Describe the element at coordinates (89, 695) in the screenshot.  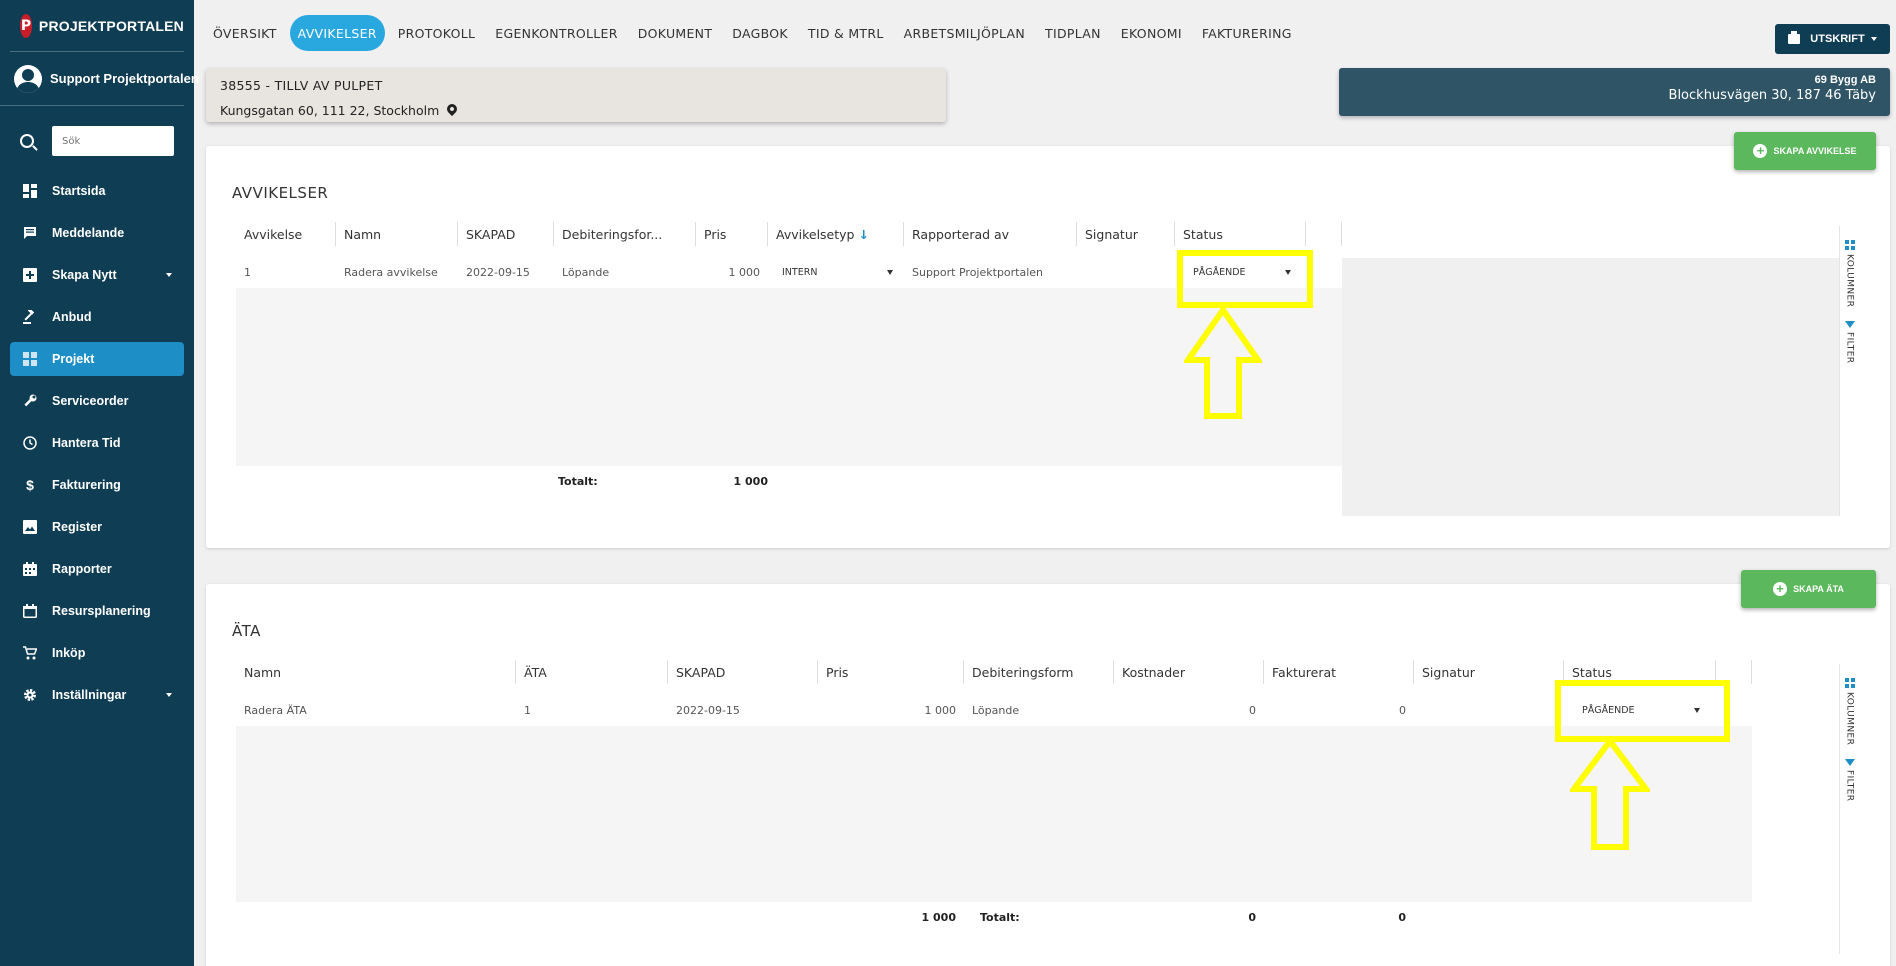
I see `sidebar-item-label: Inställningar` at that location.